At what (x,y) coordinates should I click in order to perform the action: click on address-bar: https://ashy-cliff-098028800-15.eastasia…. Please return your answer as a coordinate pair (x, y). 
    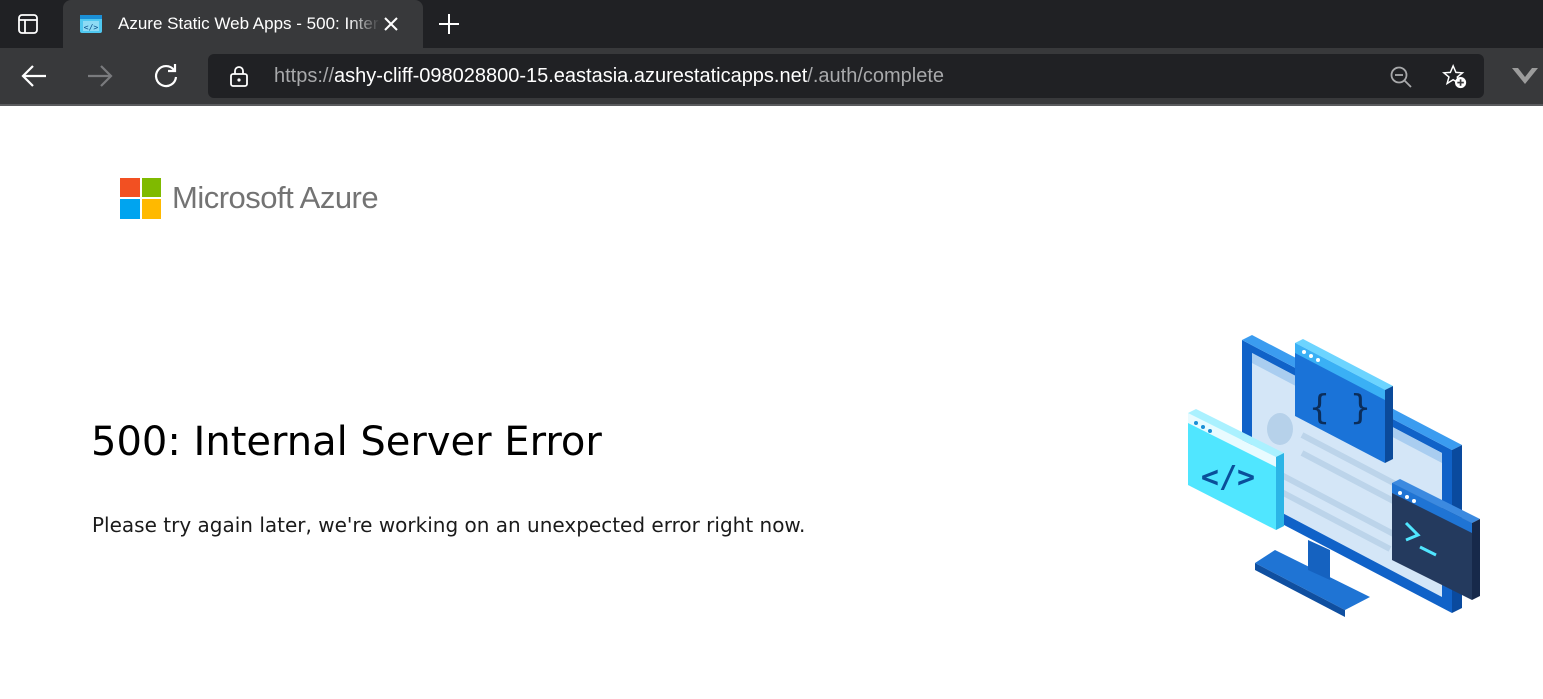
    Looking at the image, I should click on (846, 76).